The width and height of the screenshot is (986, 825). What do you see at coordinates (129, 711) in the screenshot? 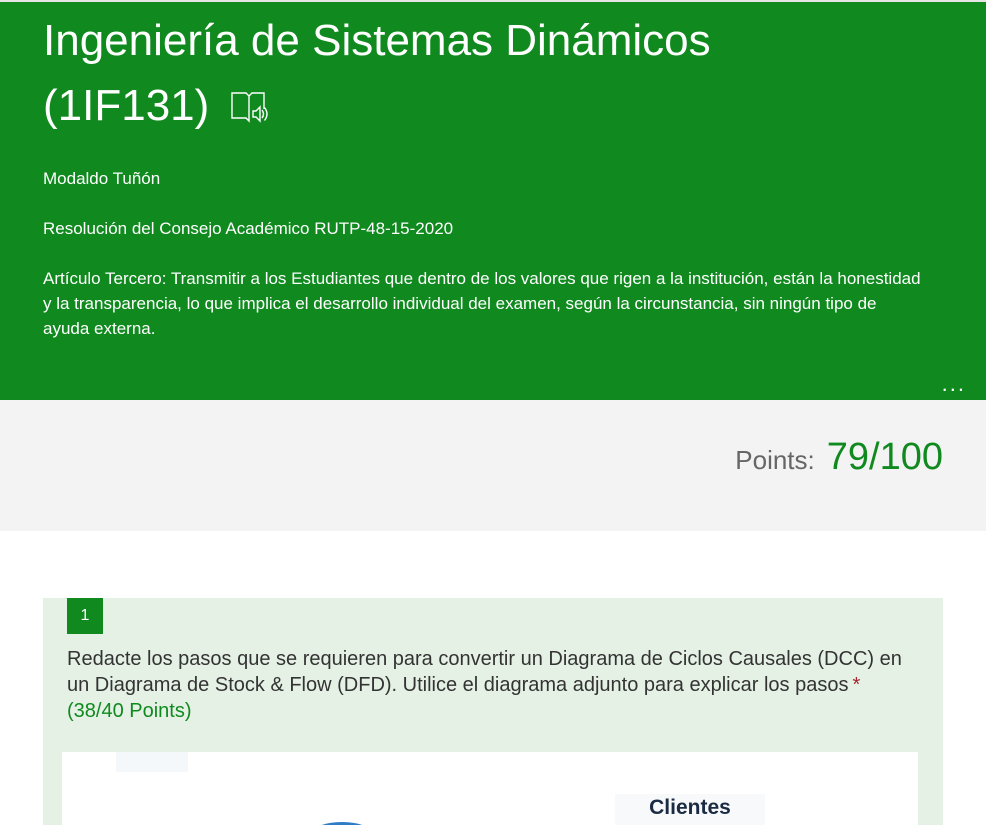
I see `question-points: (38/40 Points)` at bounding box center [129, 711].